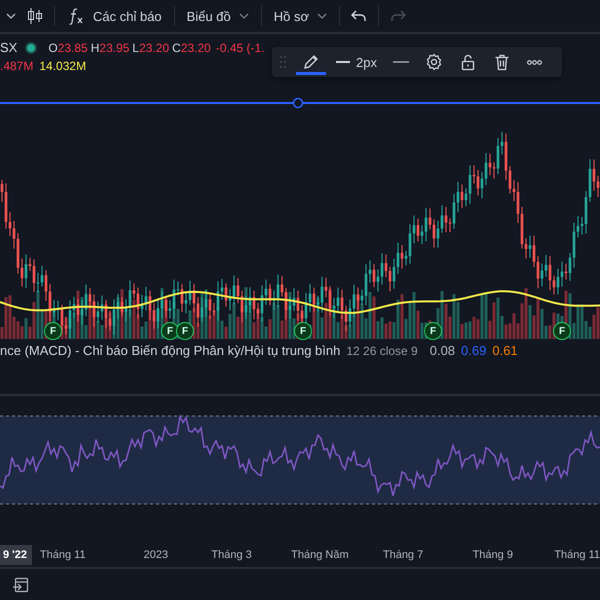 The image size is (600, 600). I want to click on volume-value: 14.032M, so click(62, 66).